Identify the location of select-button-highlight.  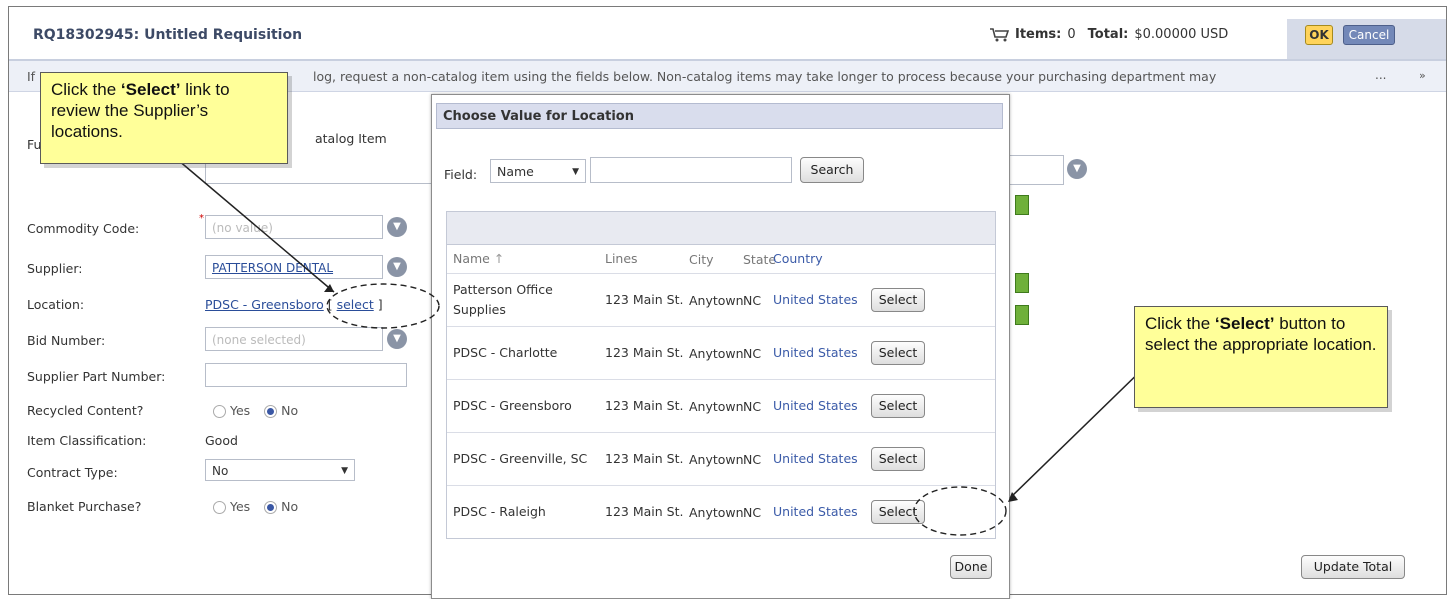
(960, 511).